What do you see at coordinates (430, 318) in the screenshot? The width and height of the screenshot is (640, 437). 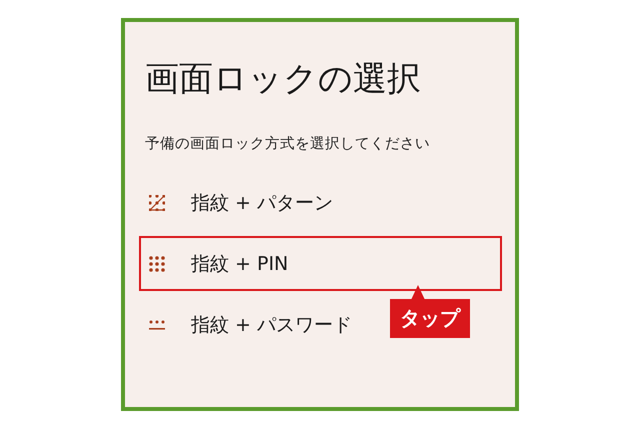 I see `tap-callout: タップ` at bounding box center [430, 318].